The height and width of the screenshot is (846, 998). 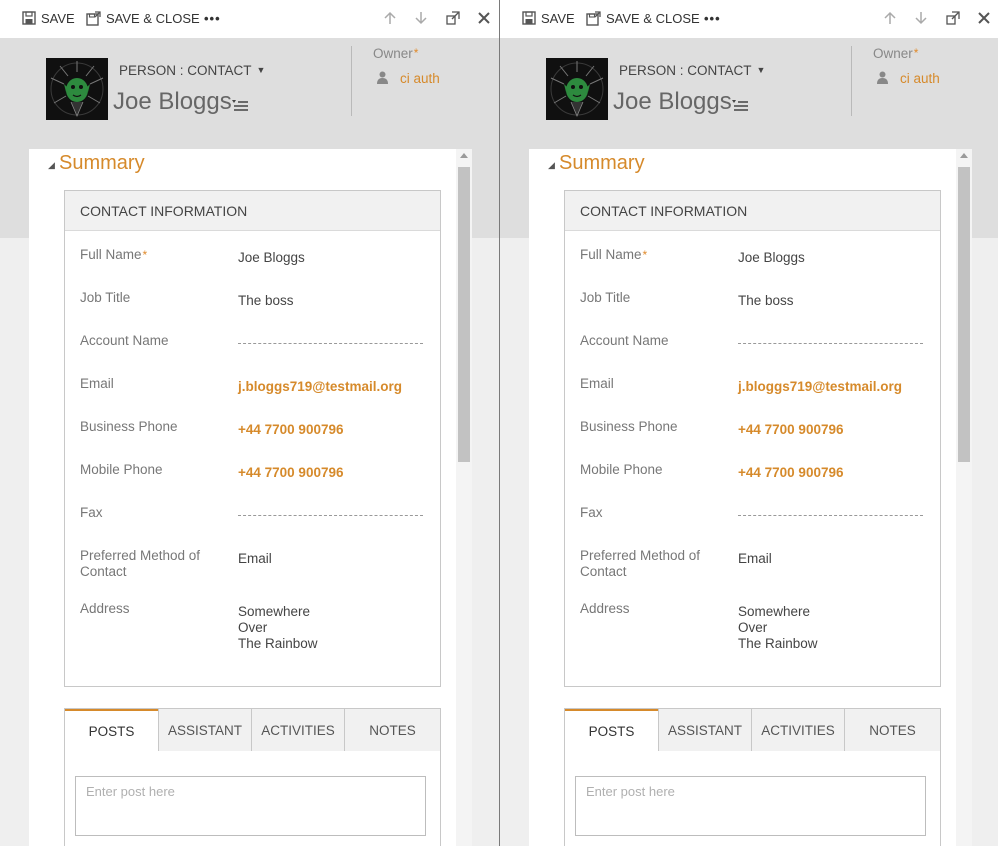 What do you see at coordinates (558, 18) in the screenshot?
I see `save-button-label: SAVE` at bounding box center [558, 18].